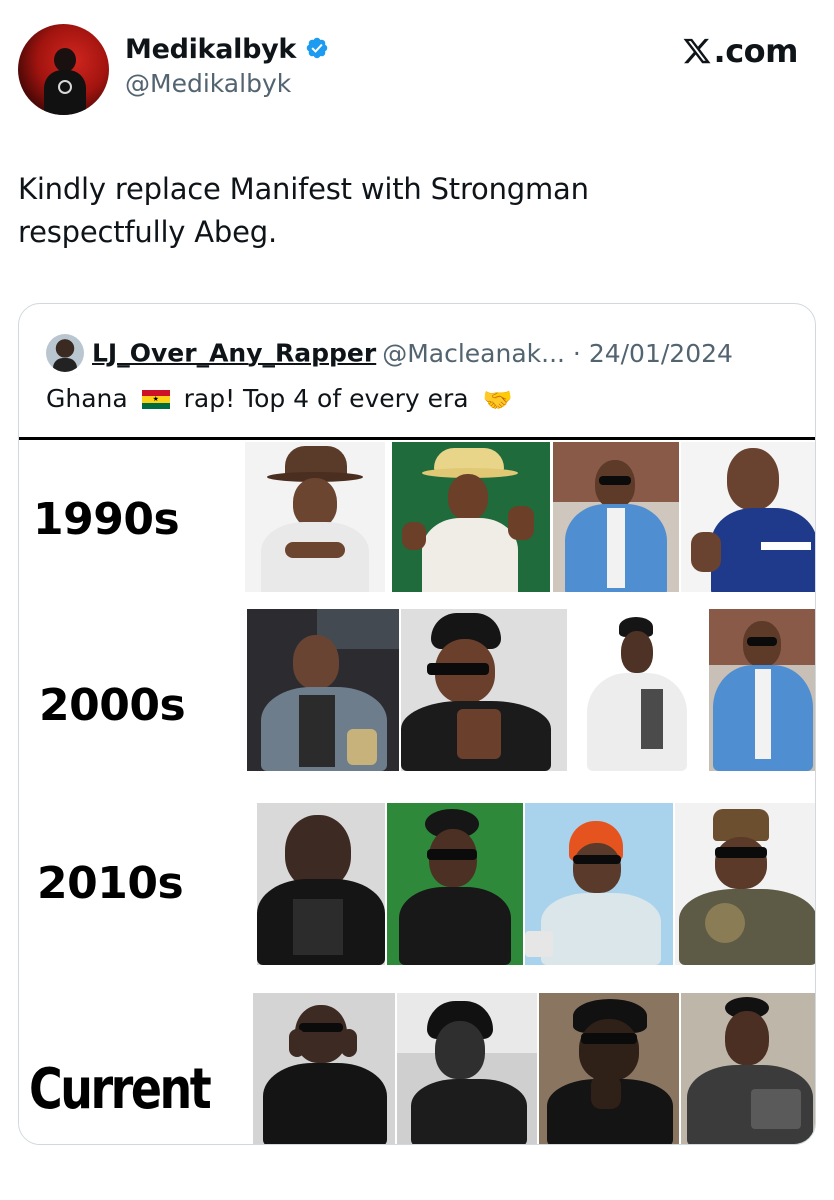 The height and width of the screenshot is (1200, 834). Describe the element at coordinates (418, 70) in the screenshot. I see `post-header: Medikalbyk @Medikalbyk .com` at that location.